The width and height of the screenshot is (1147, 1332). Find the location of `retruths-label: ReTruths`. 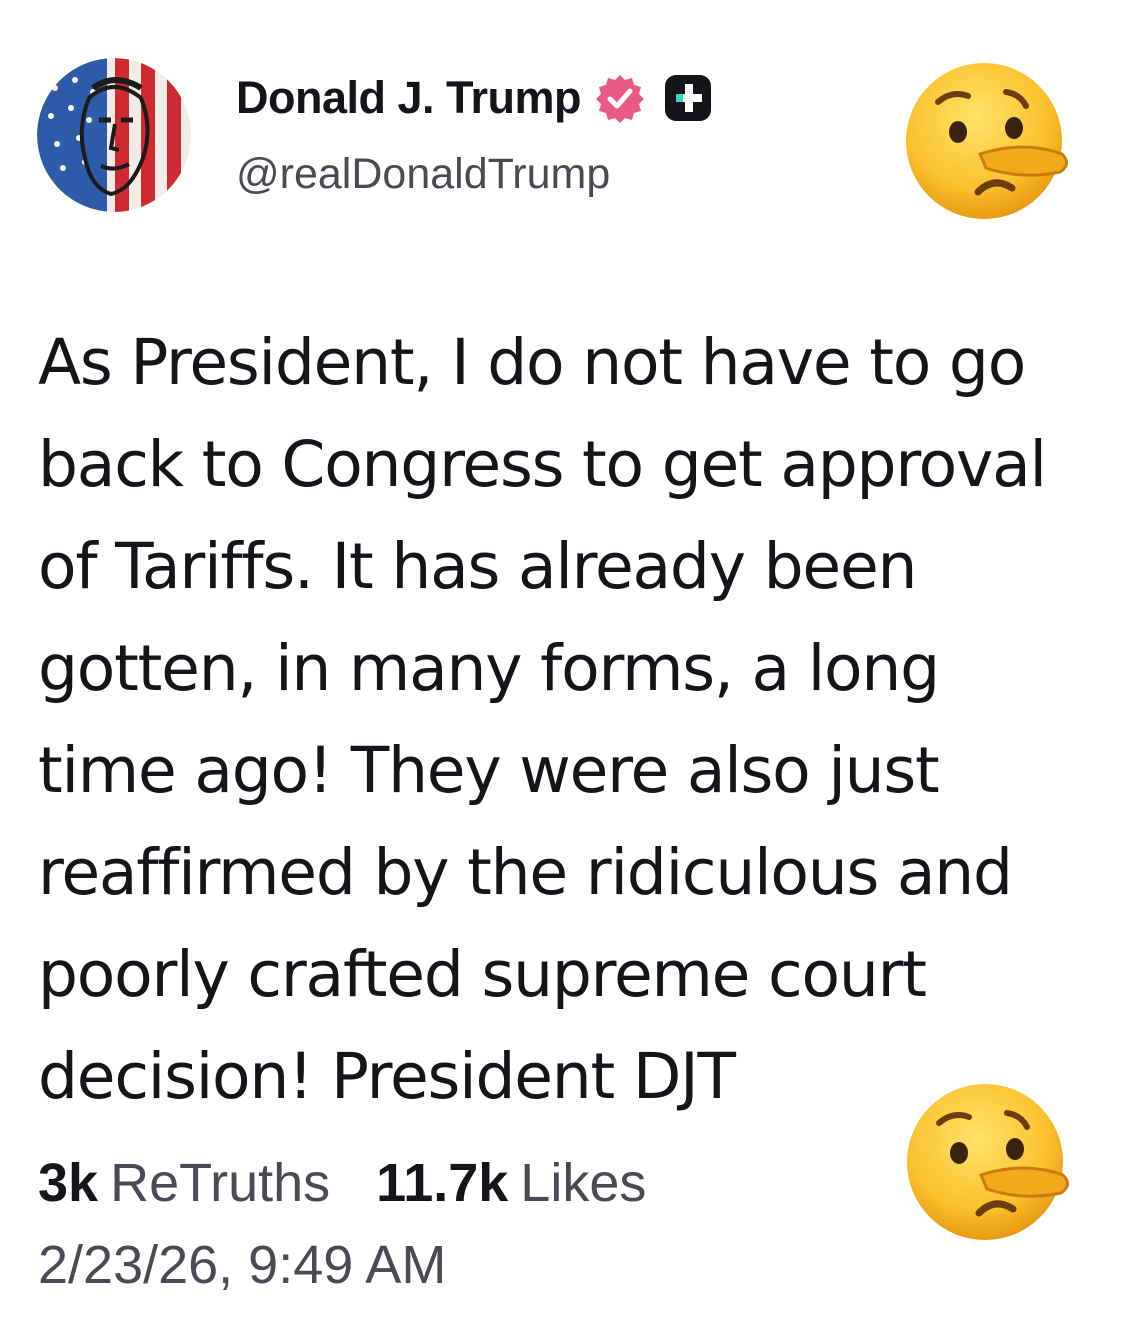

retruths-label: ReTruths is located at coordinates (220, 1183).